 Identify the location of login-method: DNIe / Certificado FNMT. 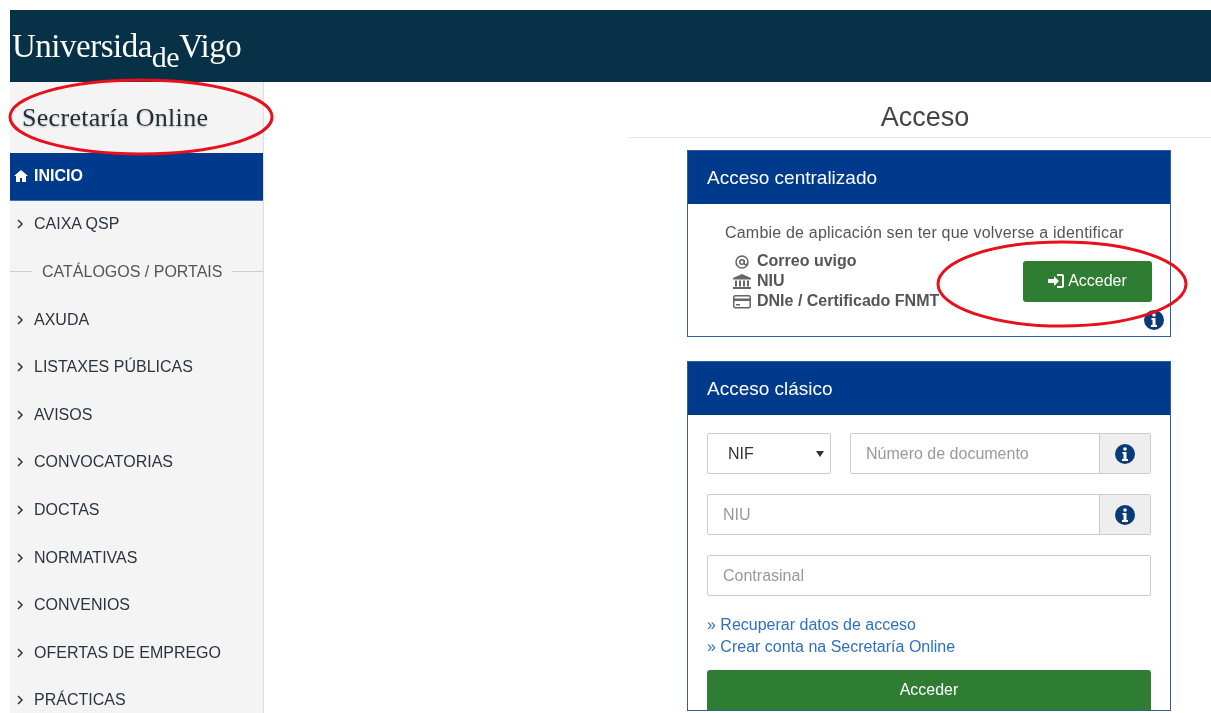
(848, 301).